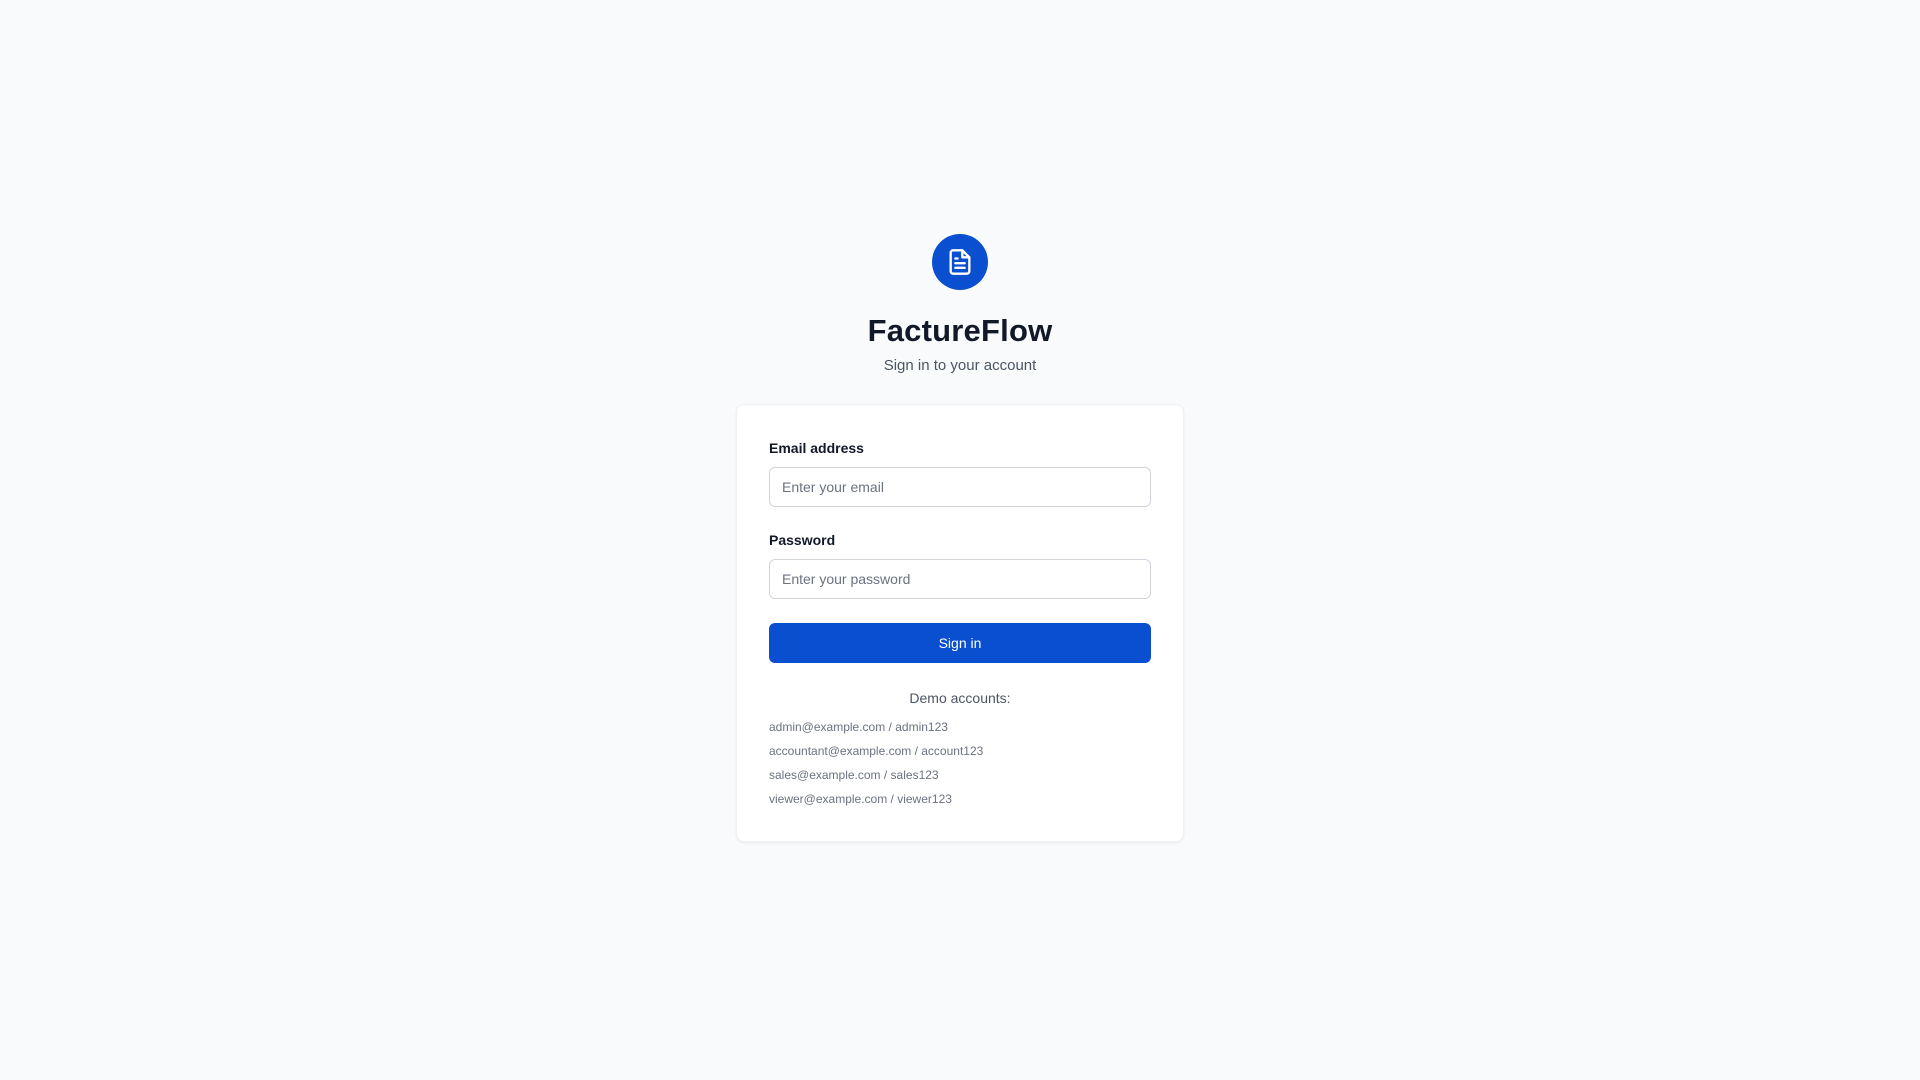 This screenshot has height=1080, width=1920. I want to click on password-input, so click(960, 579).